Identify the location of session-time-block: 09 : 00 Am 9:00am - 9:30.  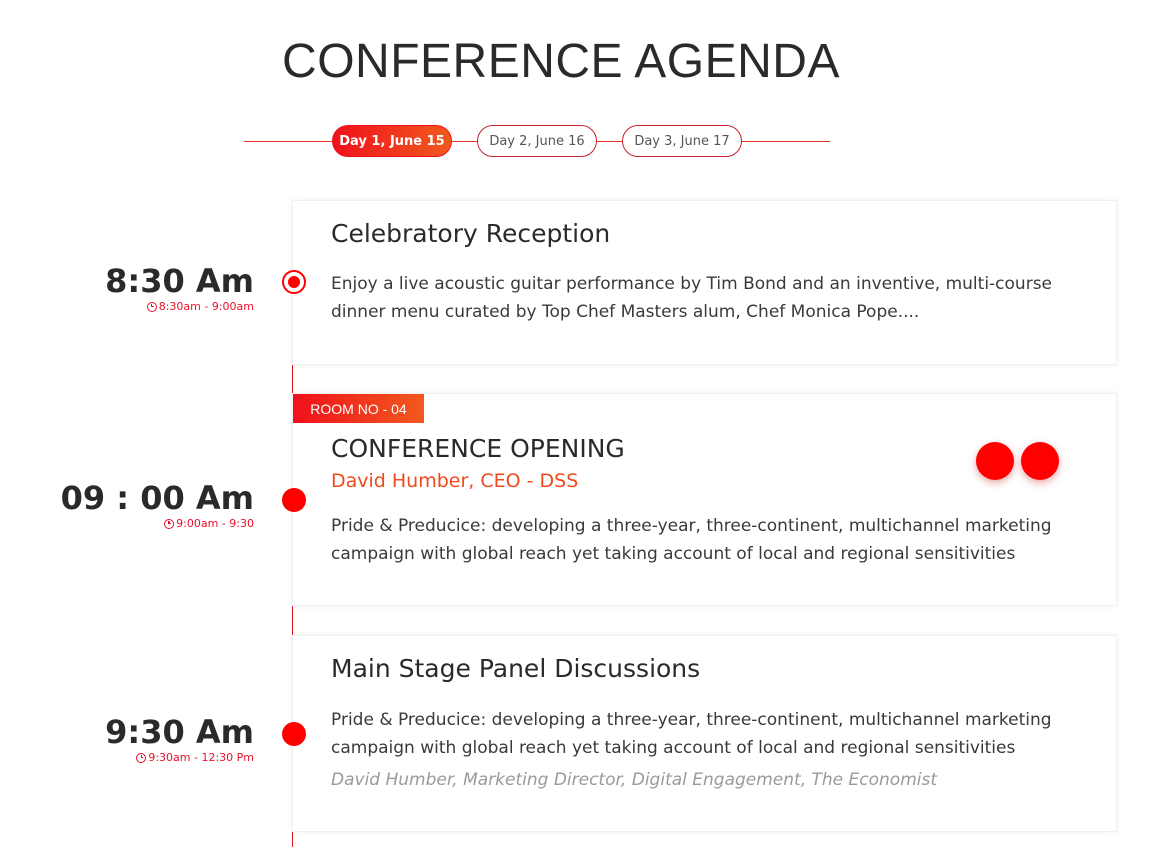
(157, 504).